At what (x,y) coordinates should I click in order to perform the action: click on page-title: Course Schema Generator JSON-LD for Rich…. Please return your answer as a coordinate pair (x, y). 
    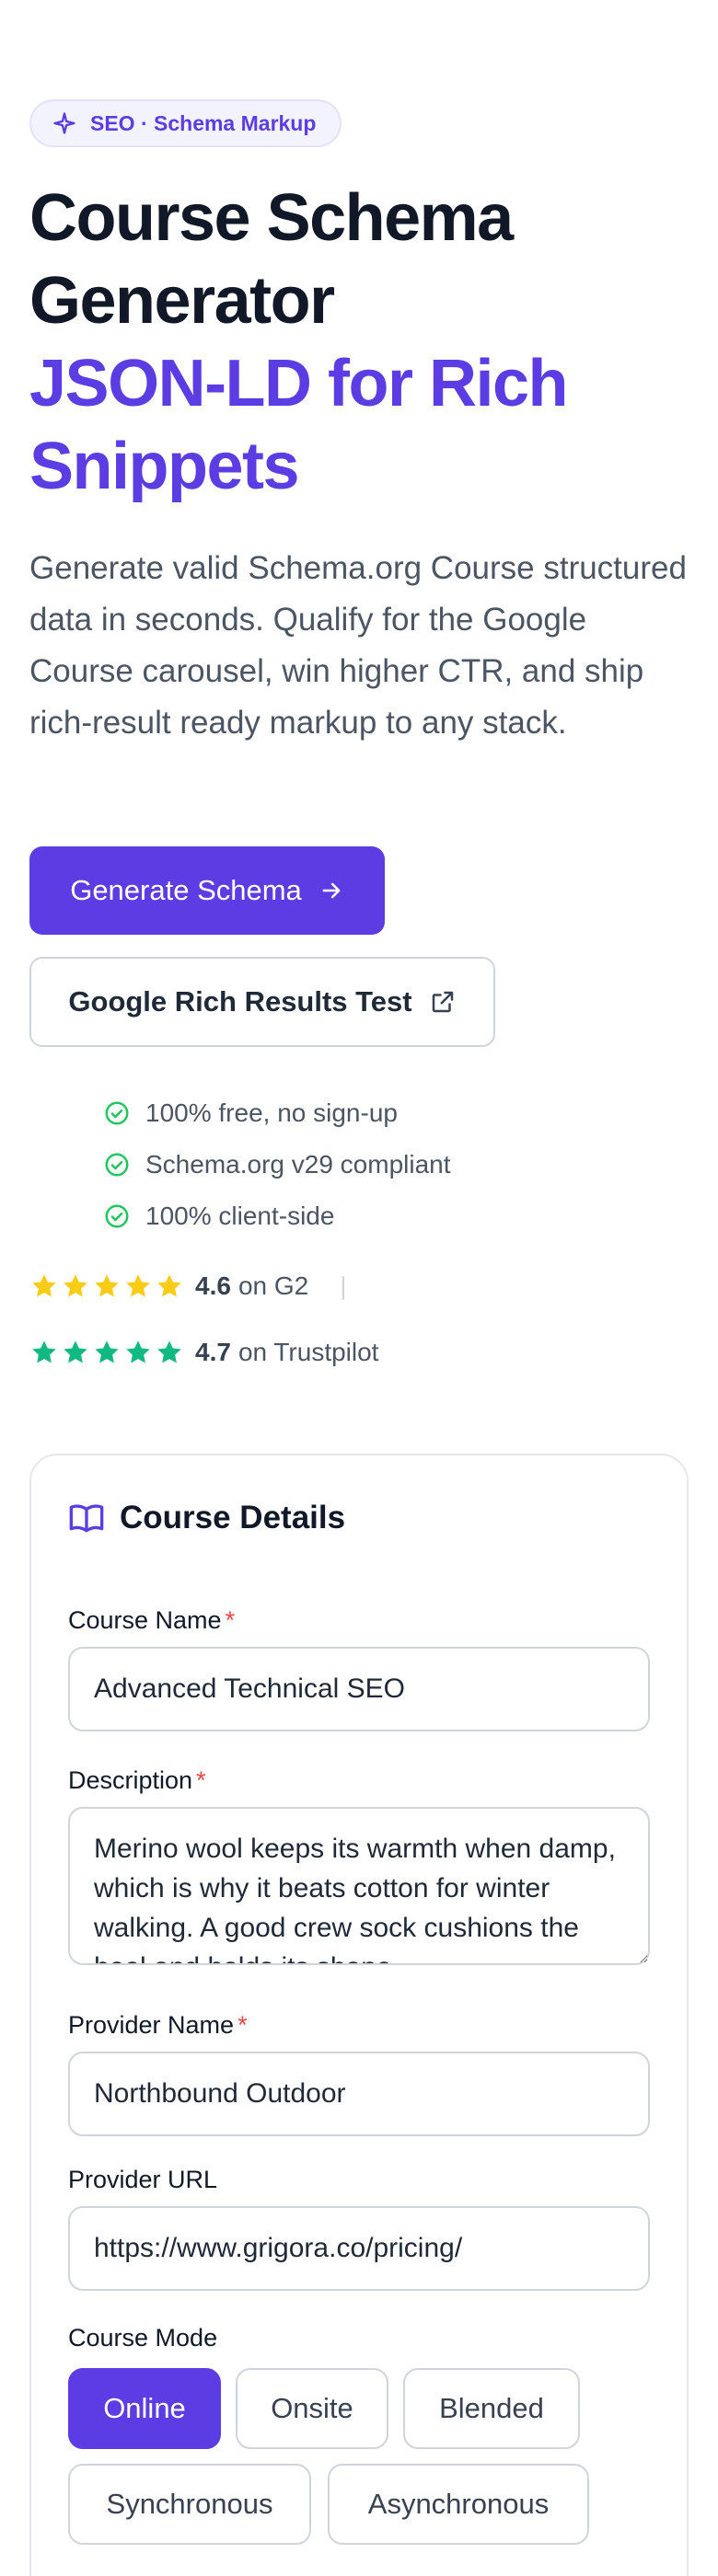
    Looking at the image, I should click on (359, 342).